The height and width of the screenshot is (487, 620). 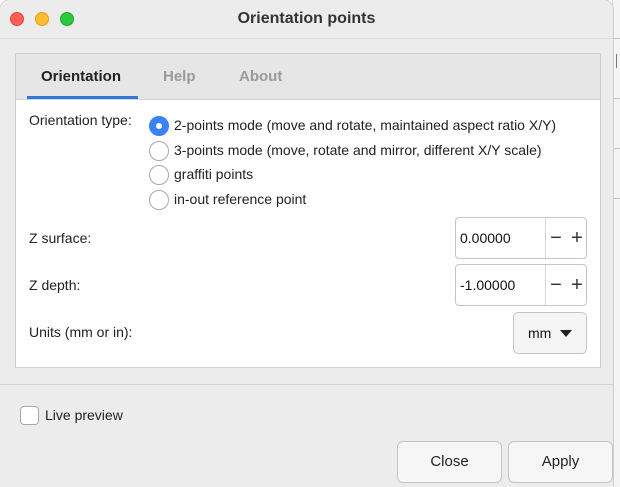 I want to click on units-dropdown: mm, so click(x=550, y=333).